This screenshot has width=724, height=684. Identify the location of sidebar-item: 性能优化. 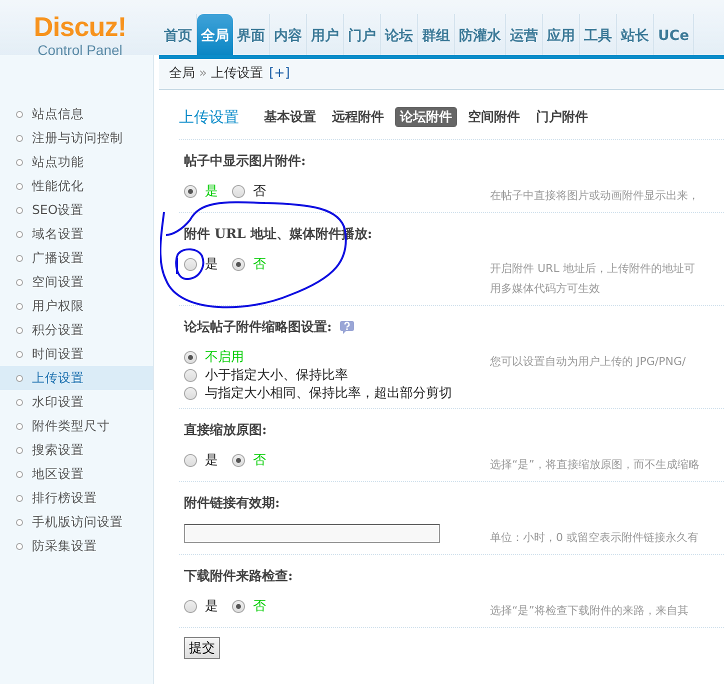
(76, 186).